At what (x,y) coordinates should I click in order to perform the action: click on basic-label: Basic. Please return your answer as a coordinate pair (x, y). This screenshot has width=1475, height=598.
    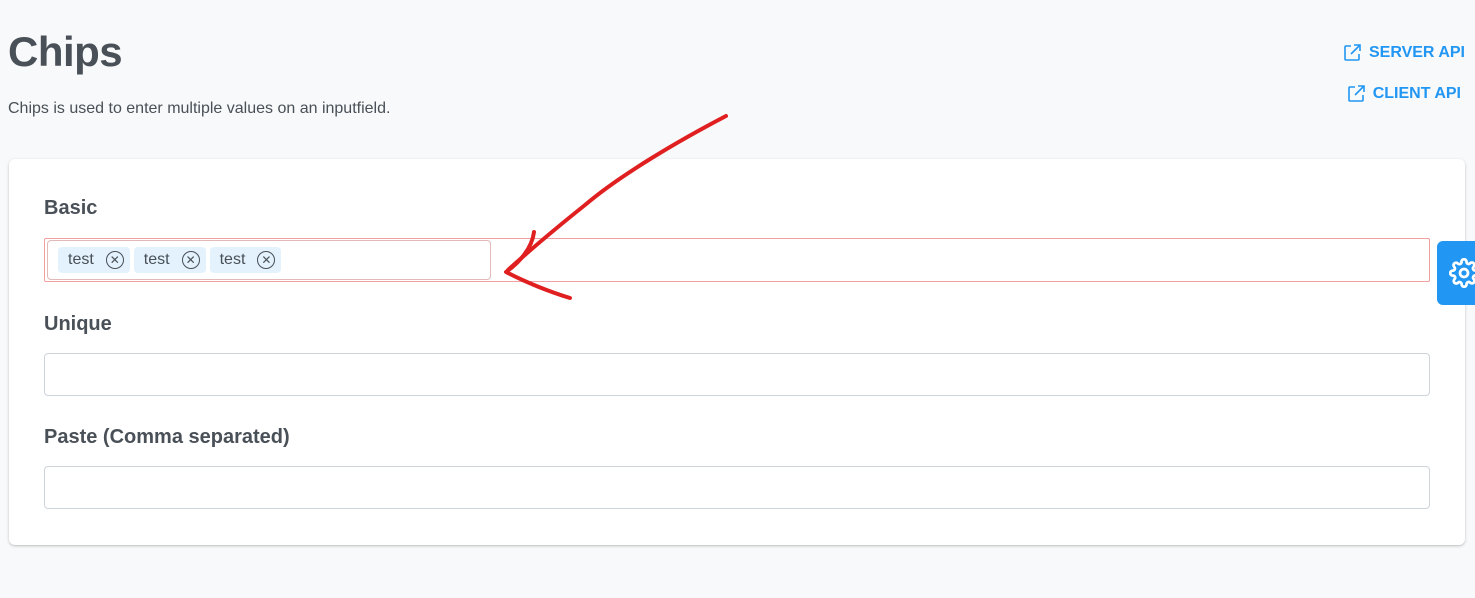
    Looking at the image, I should click on (71, 208).